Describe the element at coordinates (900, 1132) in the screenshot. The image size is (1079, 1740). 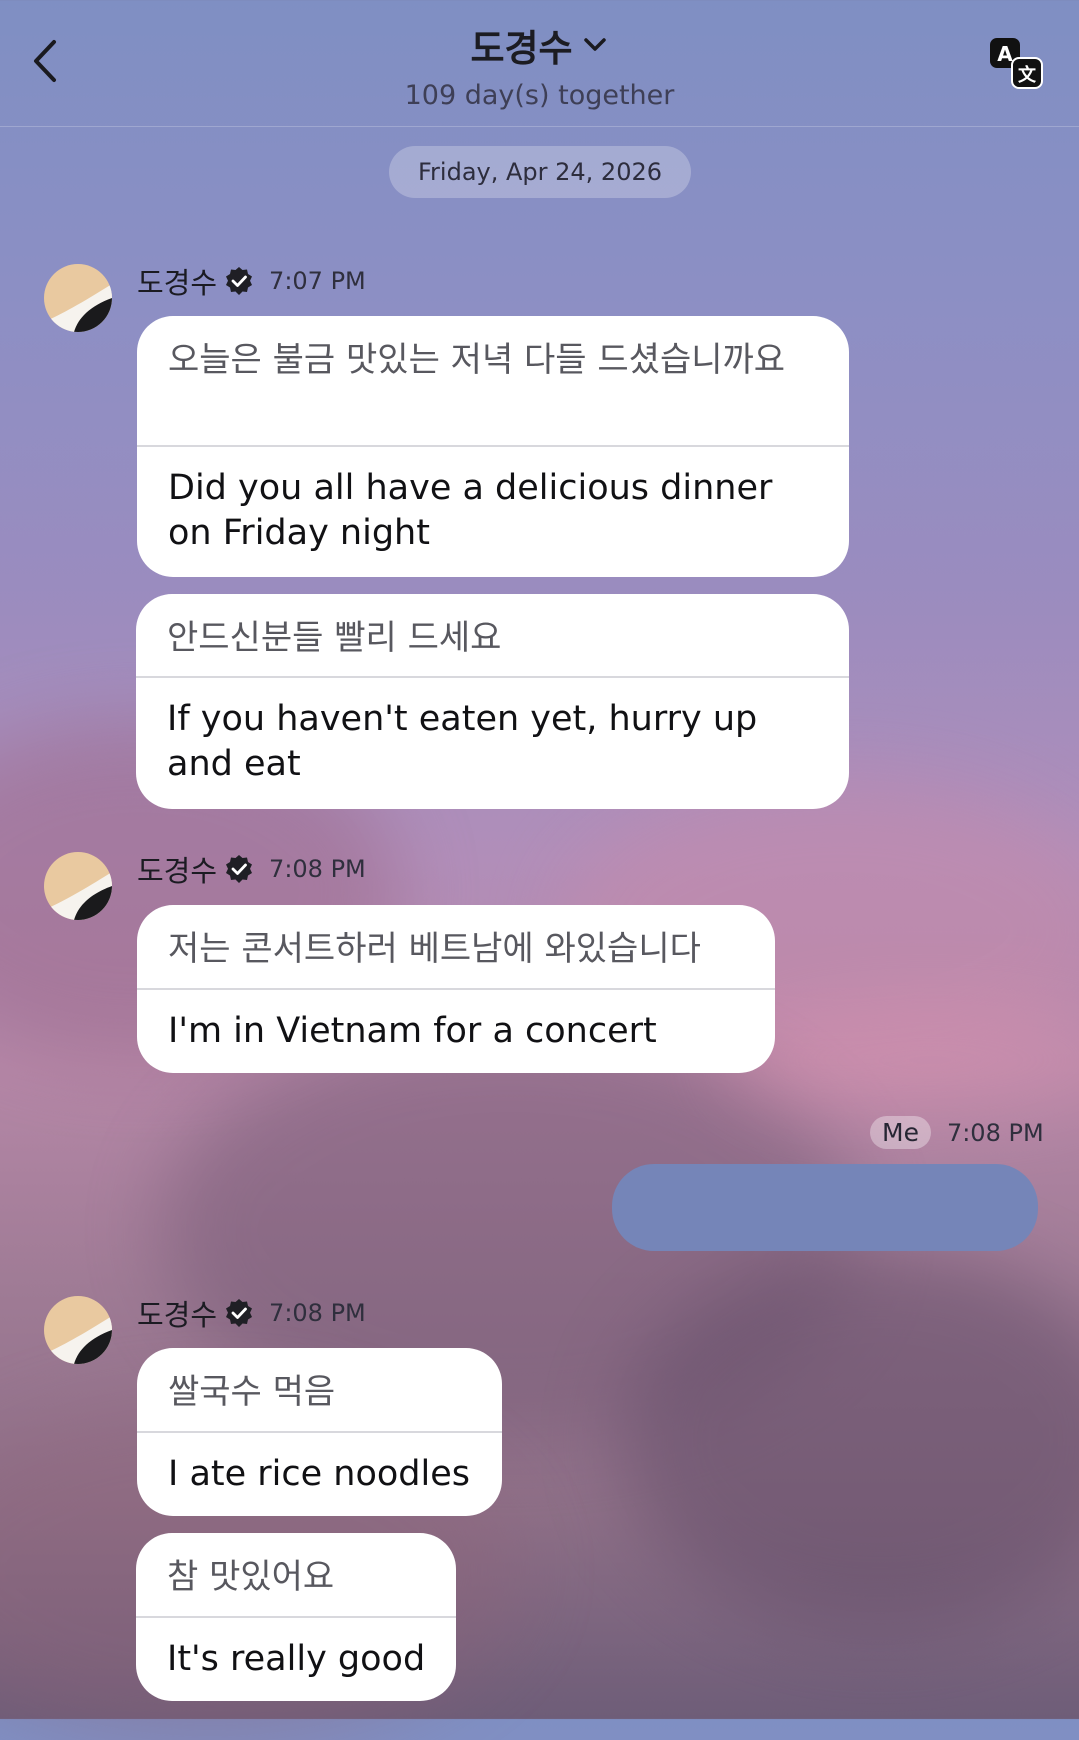
I see `me-badge: Me` at that location.